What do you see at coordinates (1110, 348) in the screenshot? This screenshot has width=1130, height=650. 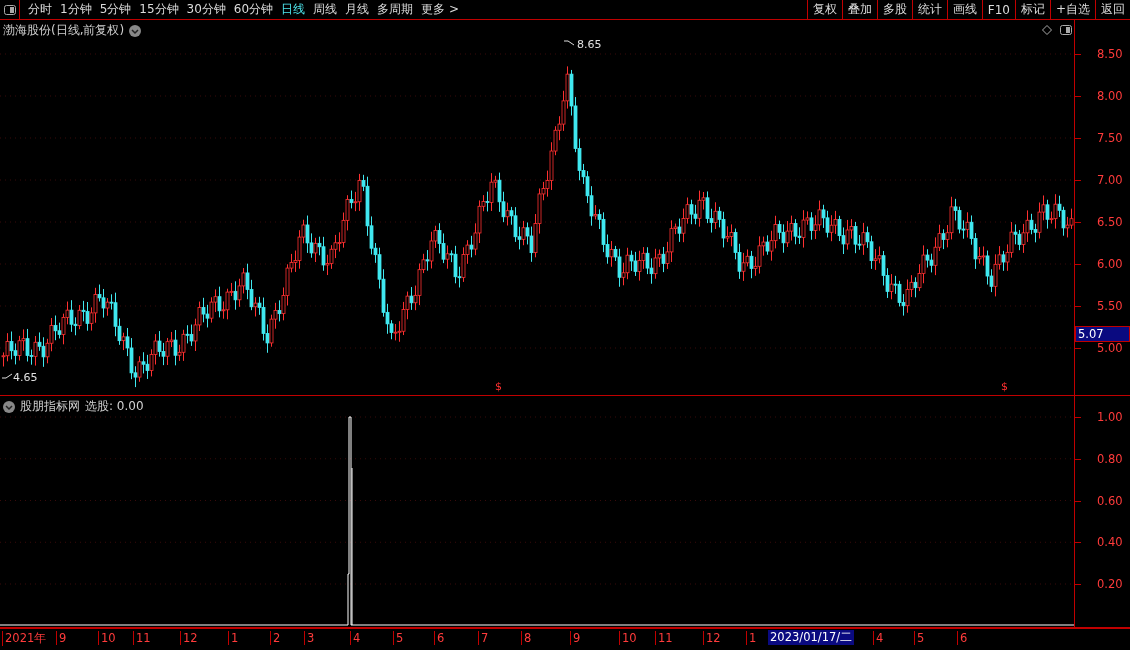 I see `price-axis-label: 5.00` at bounding box center [1110, 348].